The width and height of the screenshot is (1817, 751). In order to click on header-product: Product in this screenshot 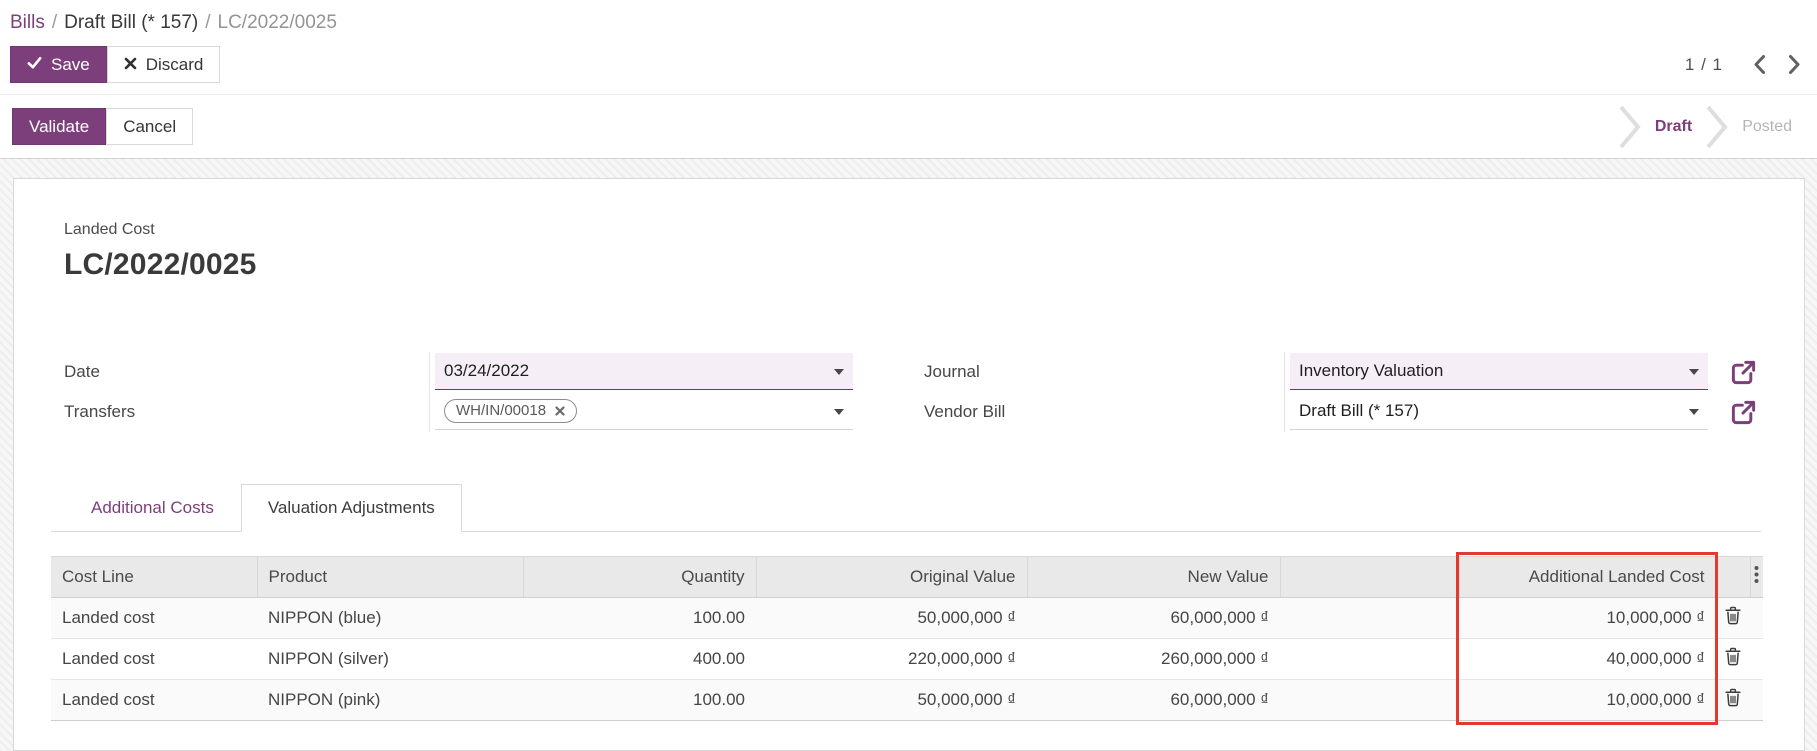, I will do `click(390, 577)`.